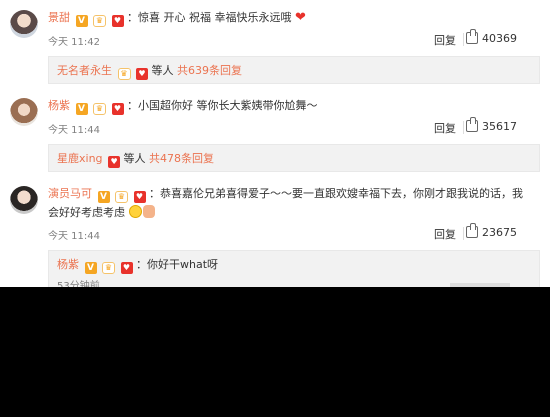 Image resolution: width=550 pixels, height=417 pixels. I want to click on like-count: 35617, so click(499, 126).